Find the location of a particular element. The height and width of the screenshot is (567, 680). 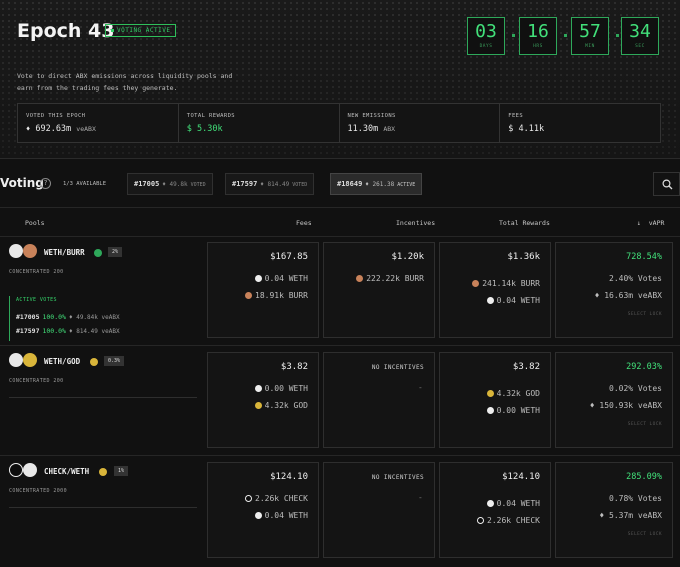

active-votes-label: ACTIVE VOTES is located at coordinates (36, 300).